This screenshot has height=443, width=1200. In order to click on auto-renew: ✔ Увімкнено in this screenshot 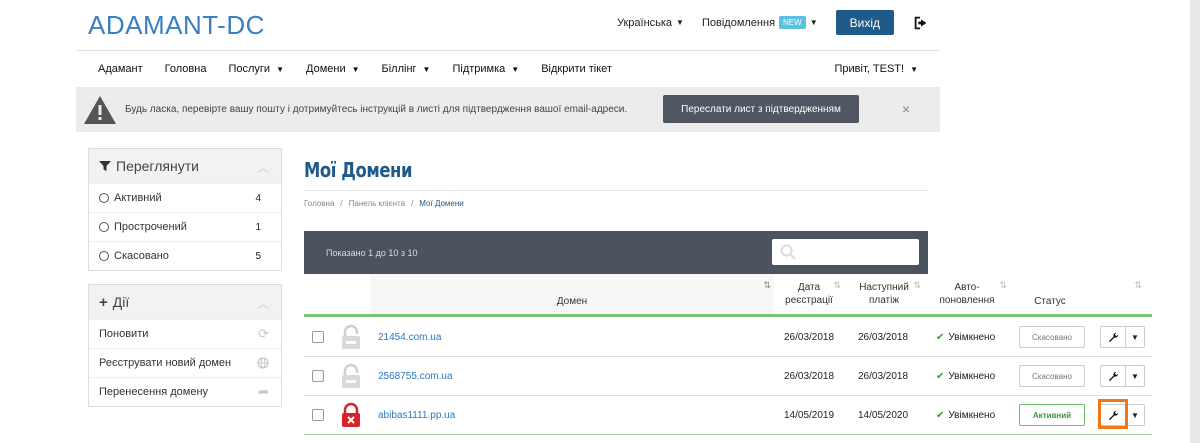, I will do `click(966, 337)`.